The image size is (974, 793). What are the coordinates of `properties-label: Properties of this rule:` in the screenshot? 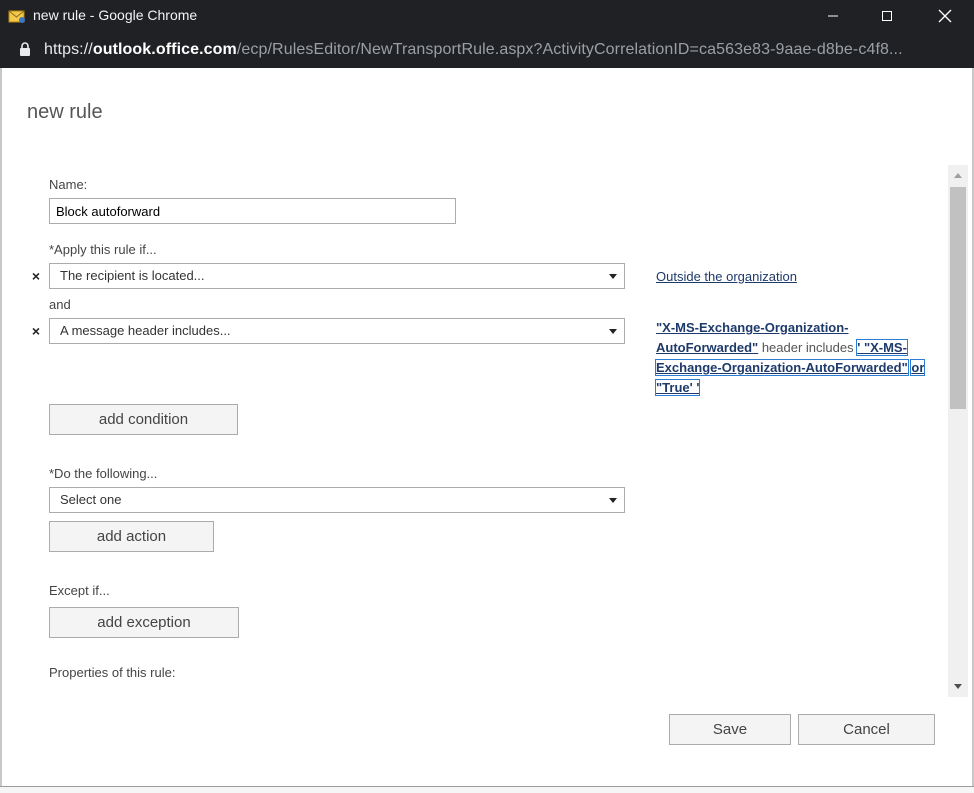 It's located at (112, 672).